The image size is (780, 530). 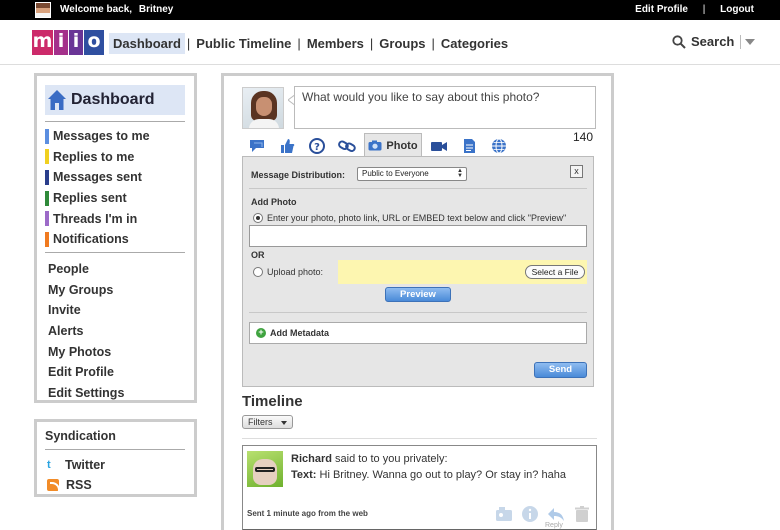 I want to click on speech-bubble-icon, so click(x=257, y=146).